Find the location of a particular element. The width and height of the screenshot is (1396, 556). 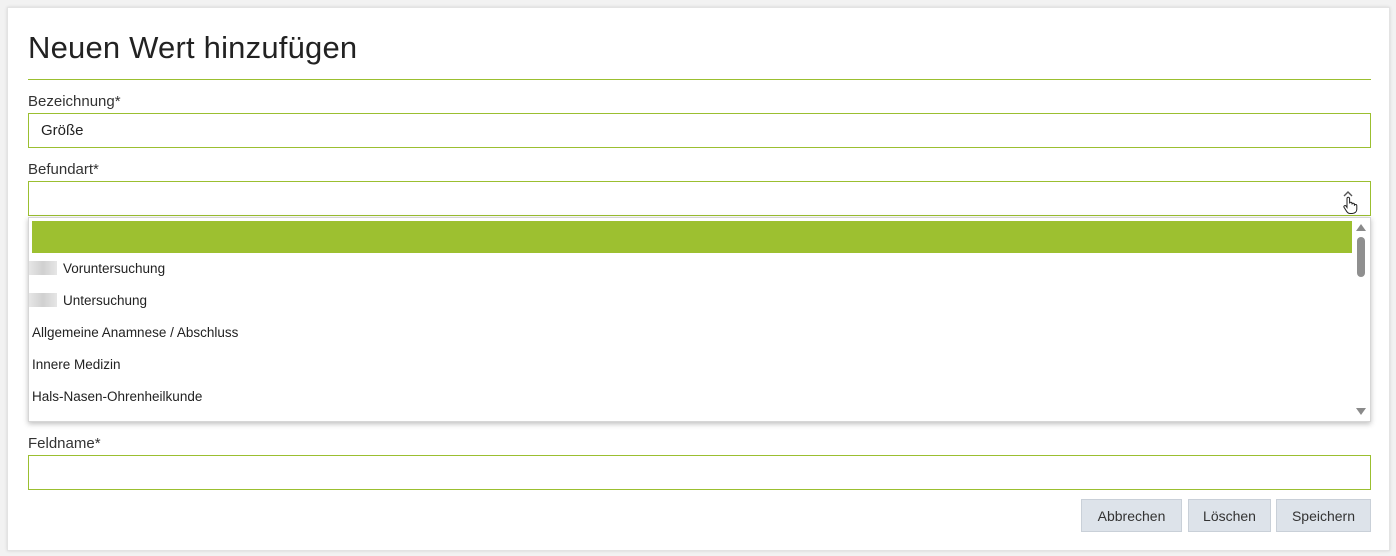

befundart-label: Befundart* is located at coordinates (63, 169).